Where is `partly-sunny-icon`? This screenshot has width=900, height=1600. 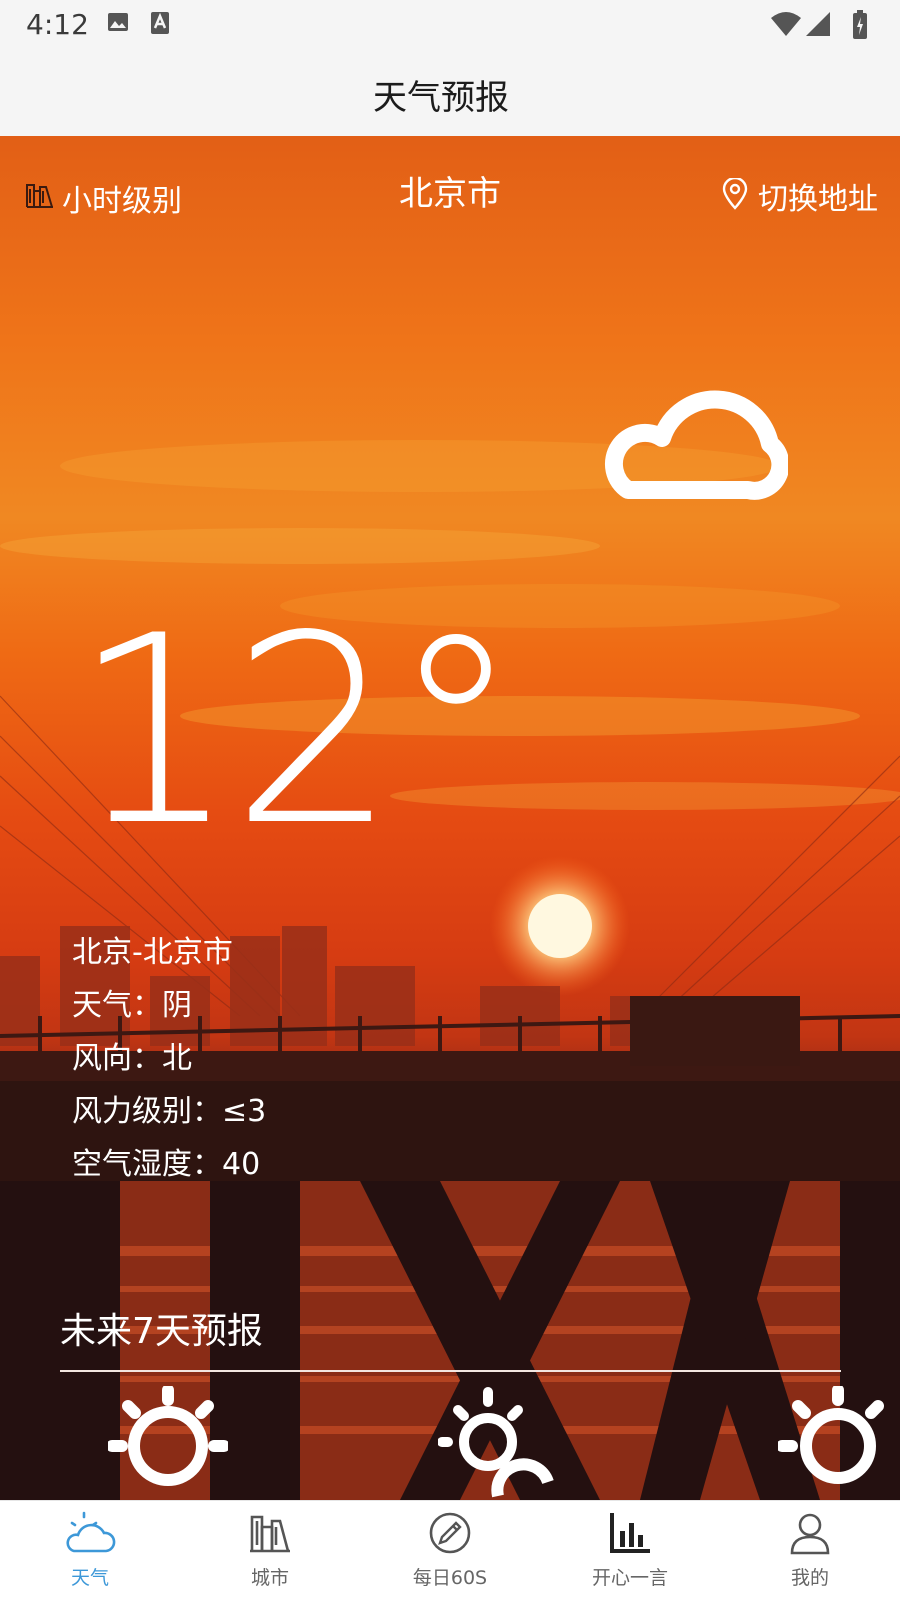
partly-sunny-icon is located at coordinates (497, 1443).